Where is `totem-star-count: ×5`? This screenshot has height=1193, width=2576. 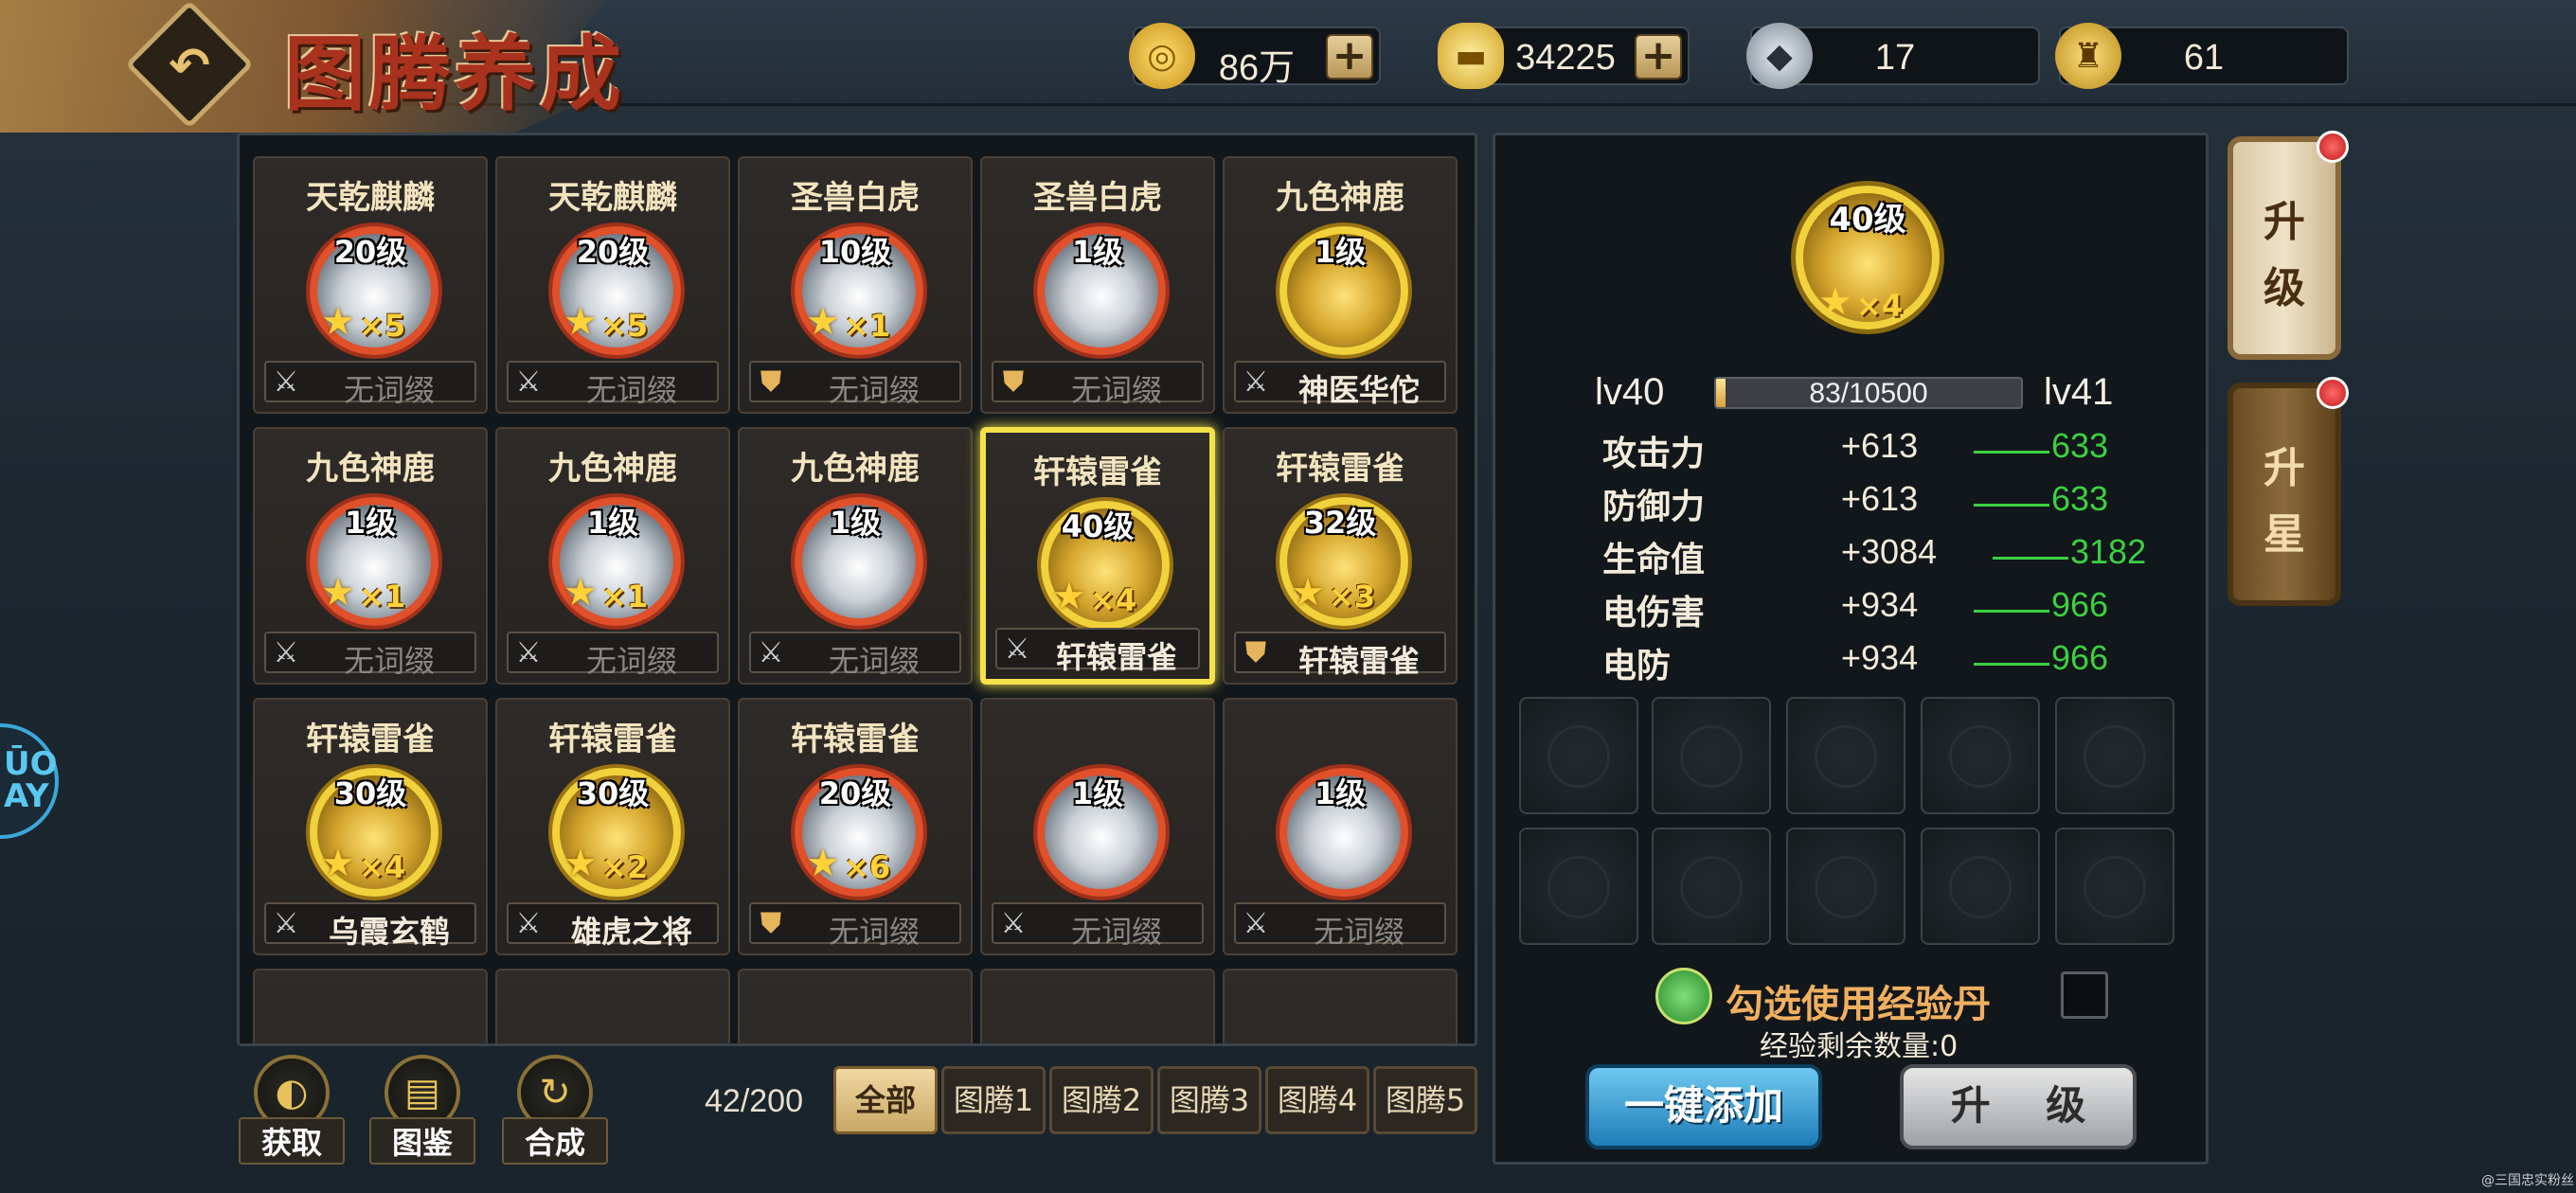 totem-star-count: ×5 is located at coordinates (625, 326).